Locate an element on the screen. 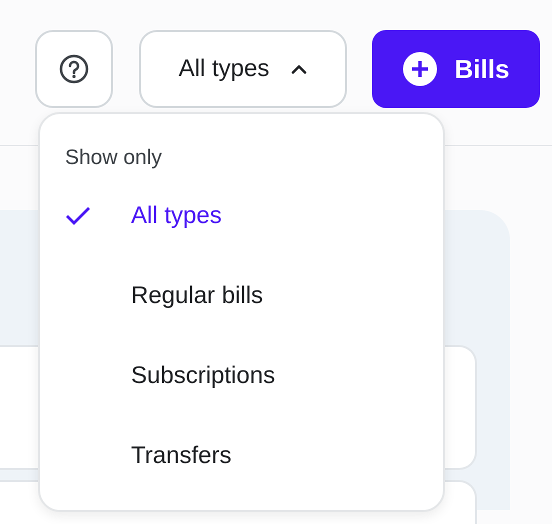 Image resolution: width=552 pixels, height=524 pixels. help-button is located at coordinates (74, 69).